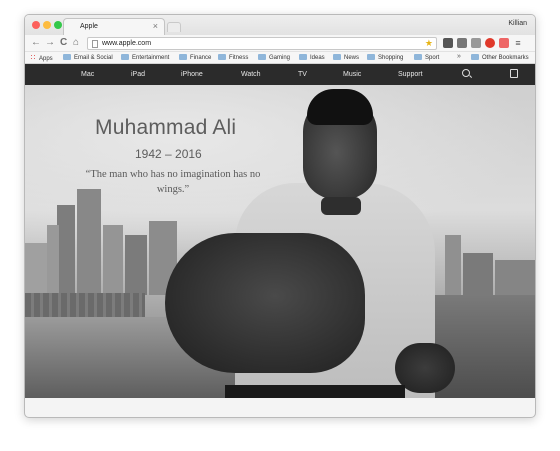  Describe the element at coordinates (504, 43) in the screenshot. I see `calendar-extension-icon` at that location.